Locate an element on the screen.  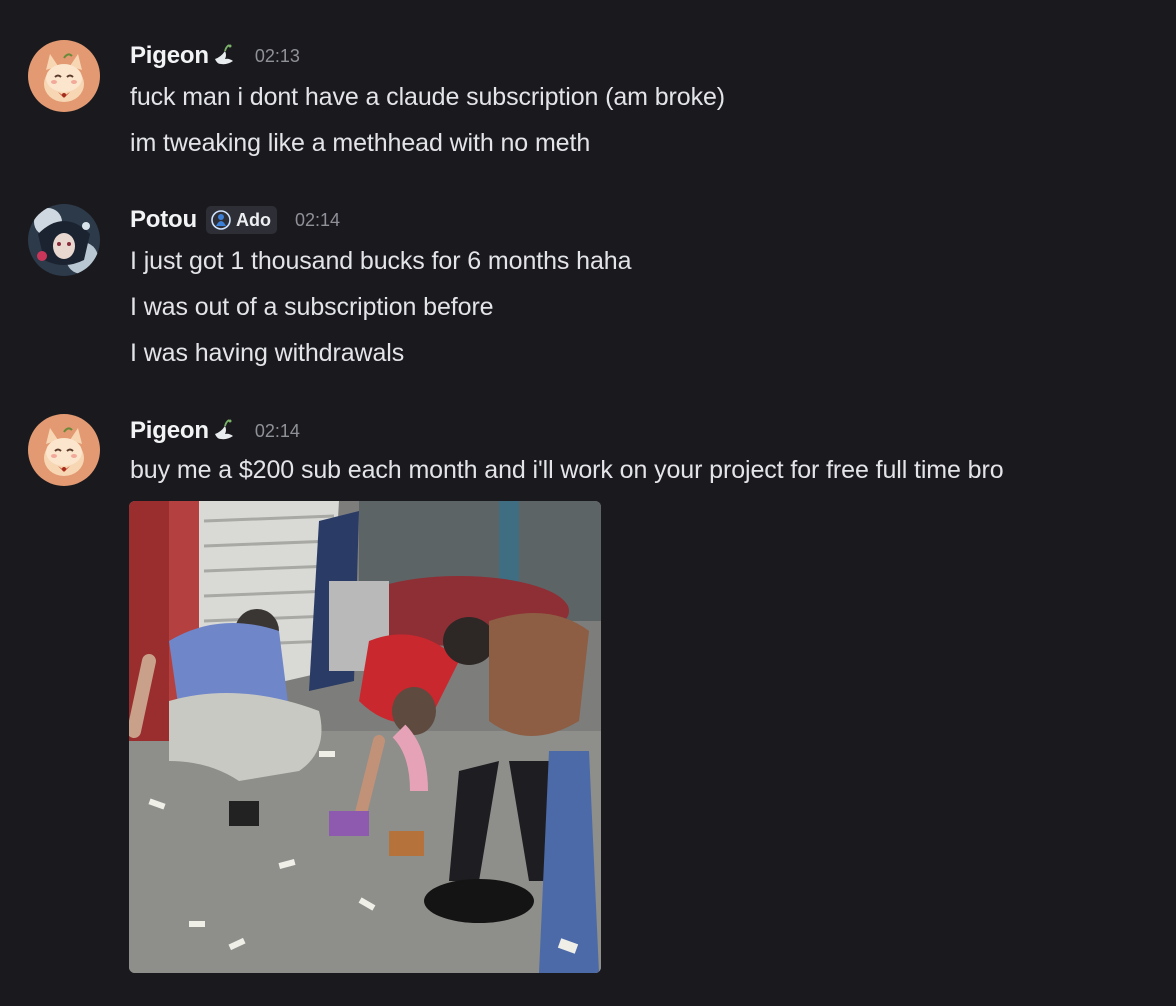
username: Potou is located at coordinates (163, 220).